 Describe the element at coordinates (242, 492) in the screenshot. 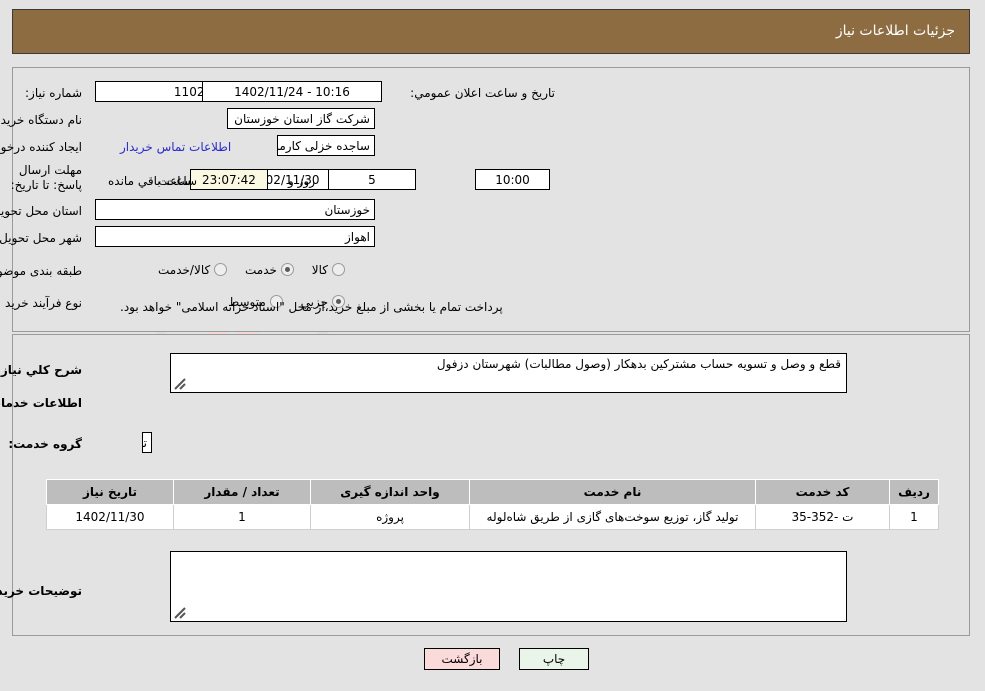

I see `col-header-qty: تعداد / مقدار` at that location.